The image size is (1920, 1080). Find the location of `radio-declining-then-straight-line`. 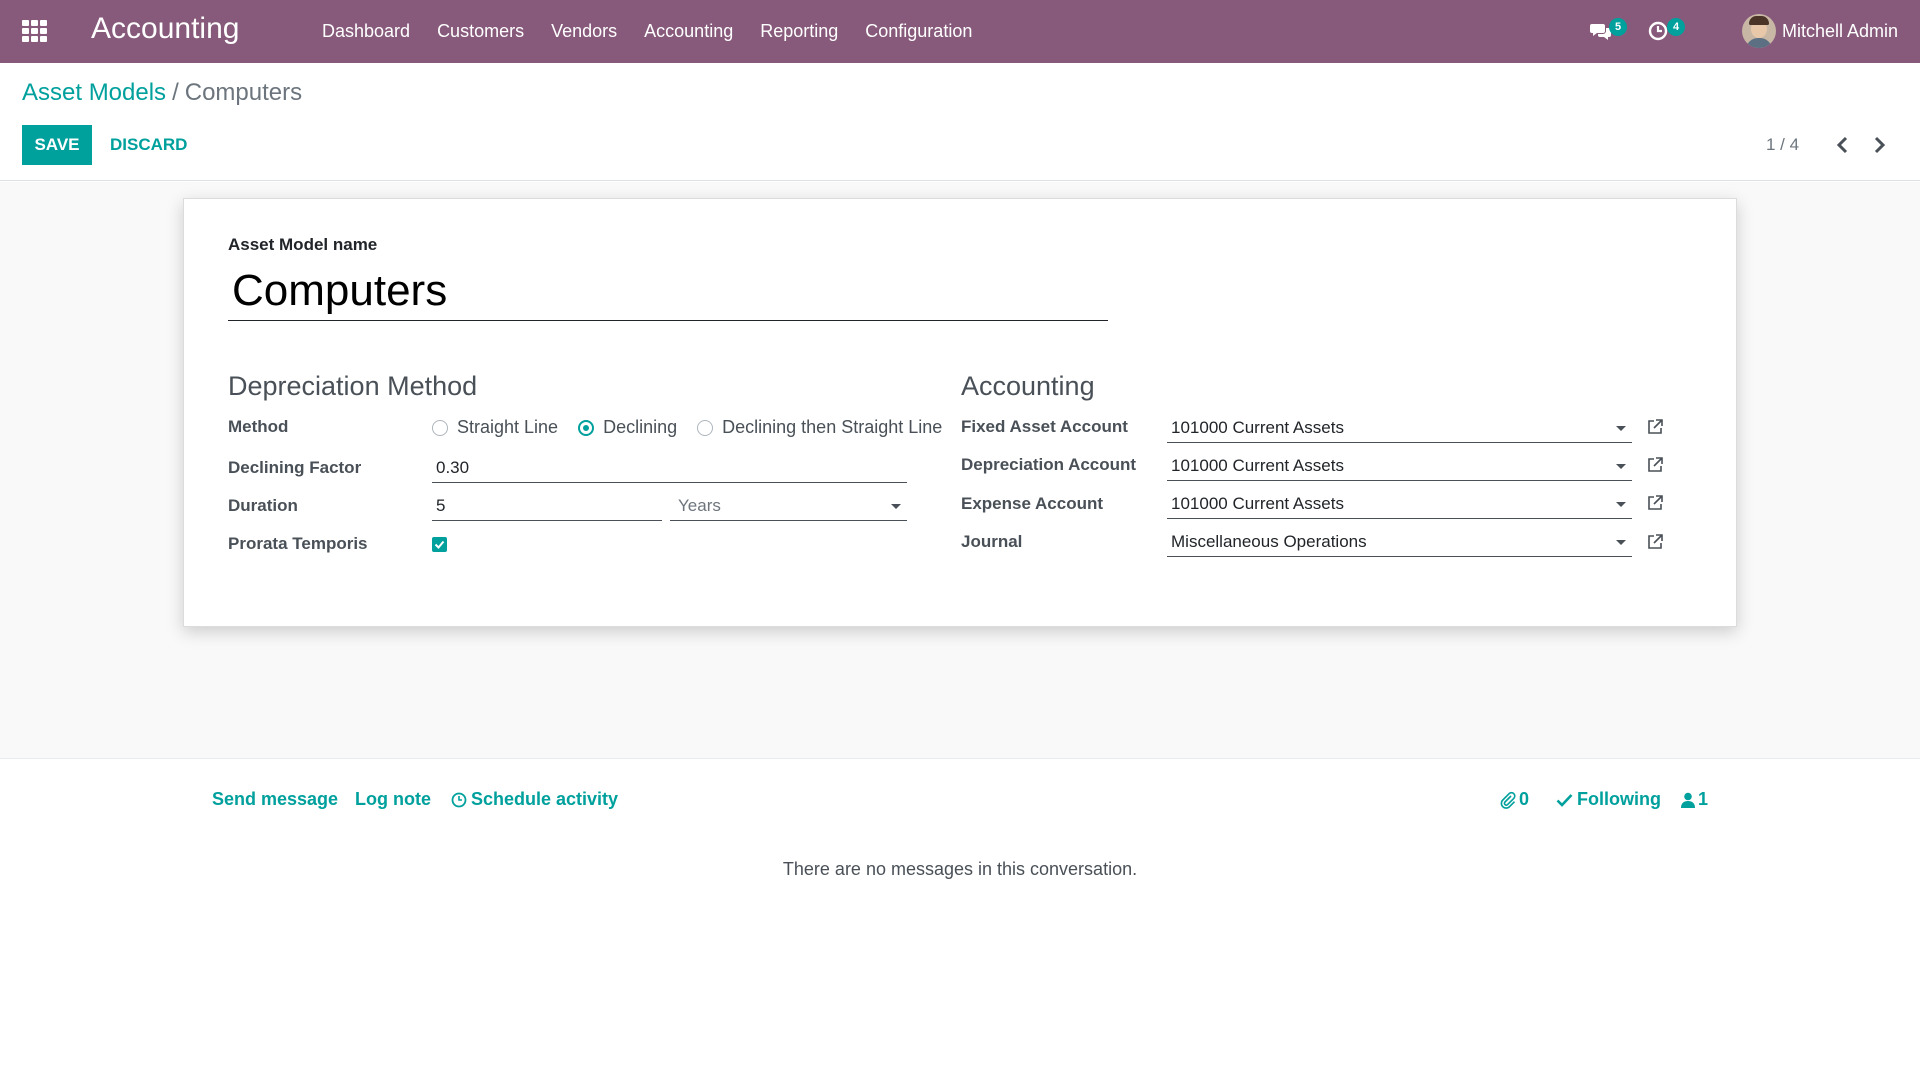

radio-declining-then-straight-line is located at coordinates (705, 427).